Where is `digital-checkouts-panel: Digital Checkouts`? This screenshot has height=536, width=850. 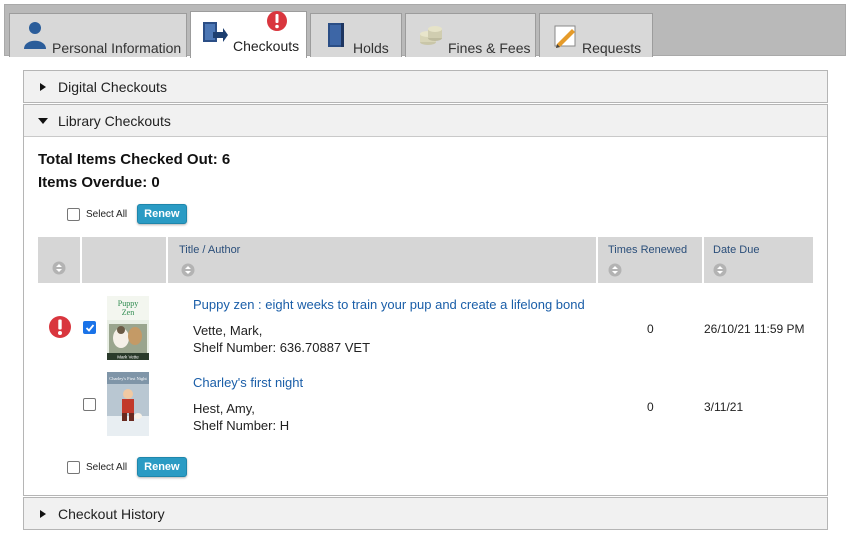 digital-checkouts-panel: Digital Checkouts is located at coordinates (425, 86).